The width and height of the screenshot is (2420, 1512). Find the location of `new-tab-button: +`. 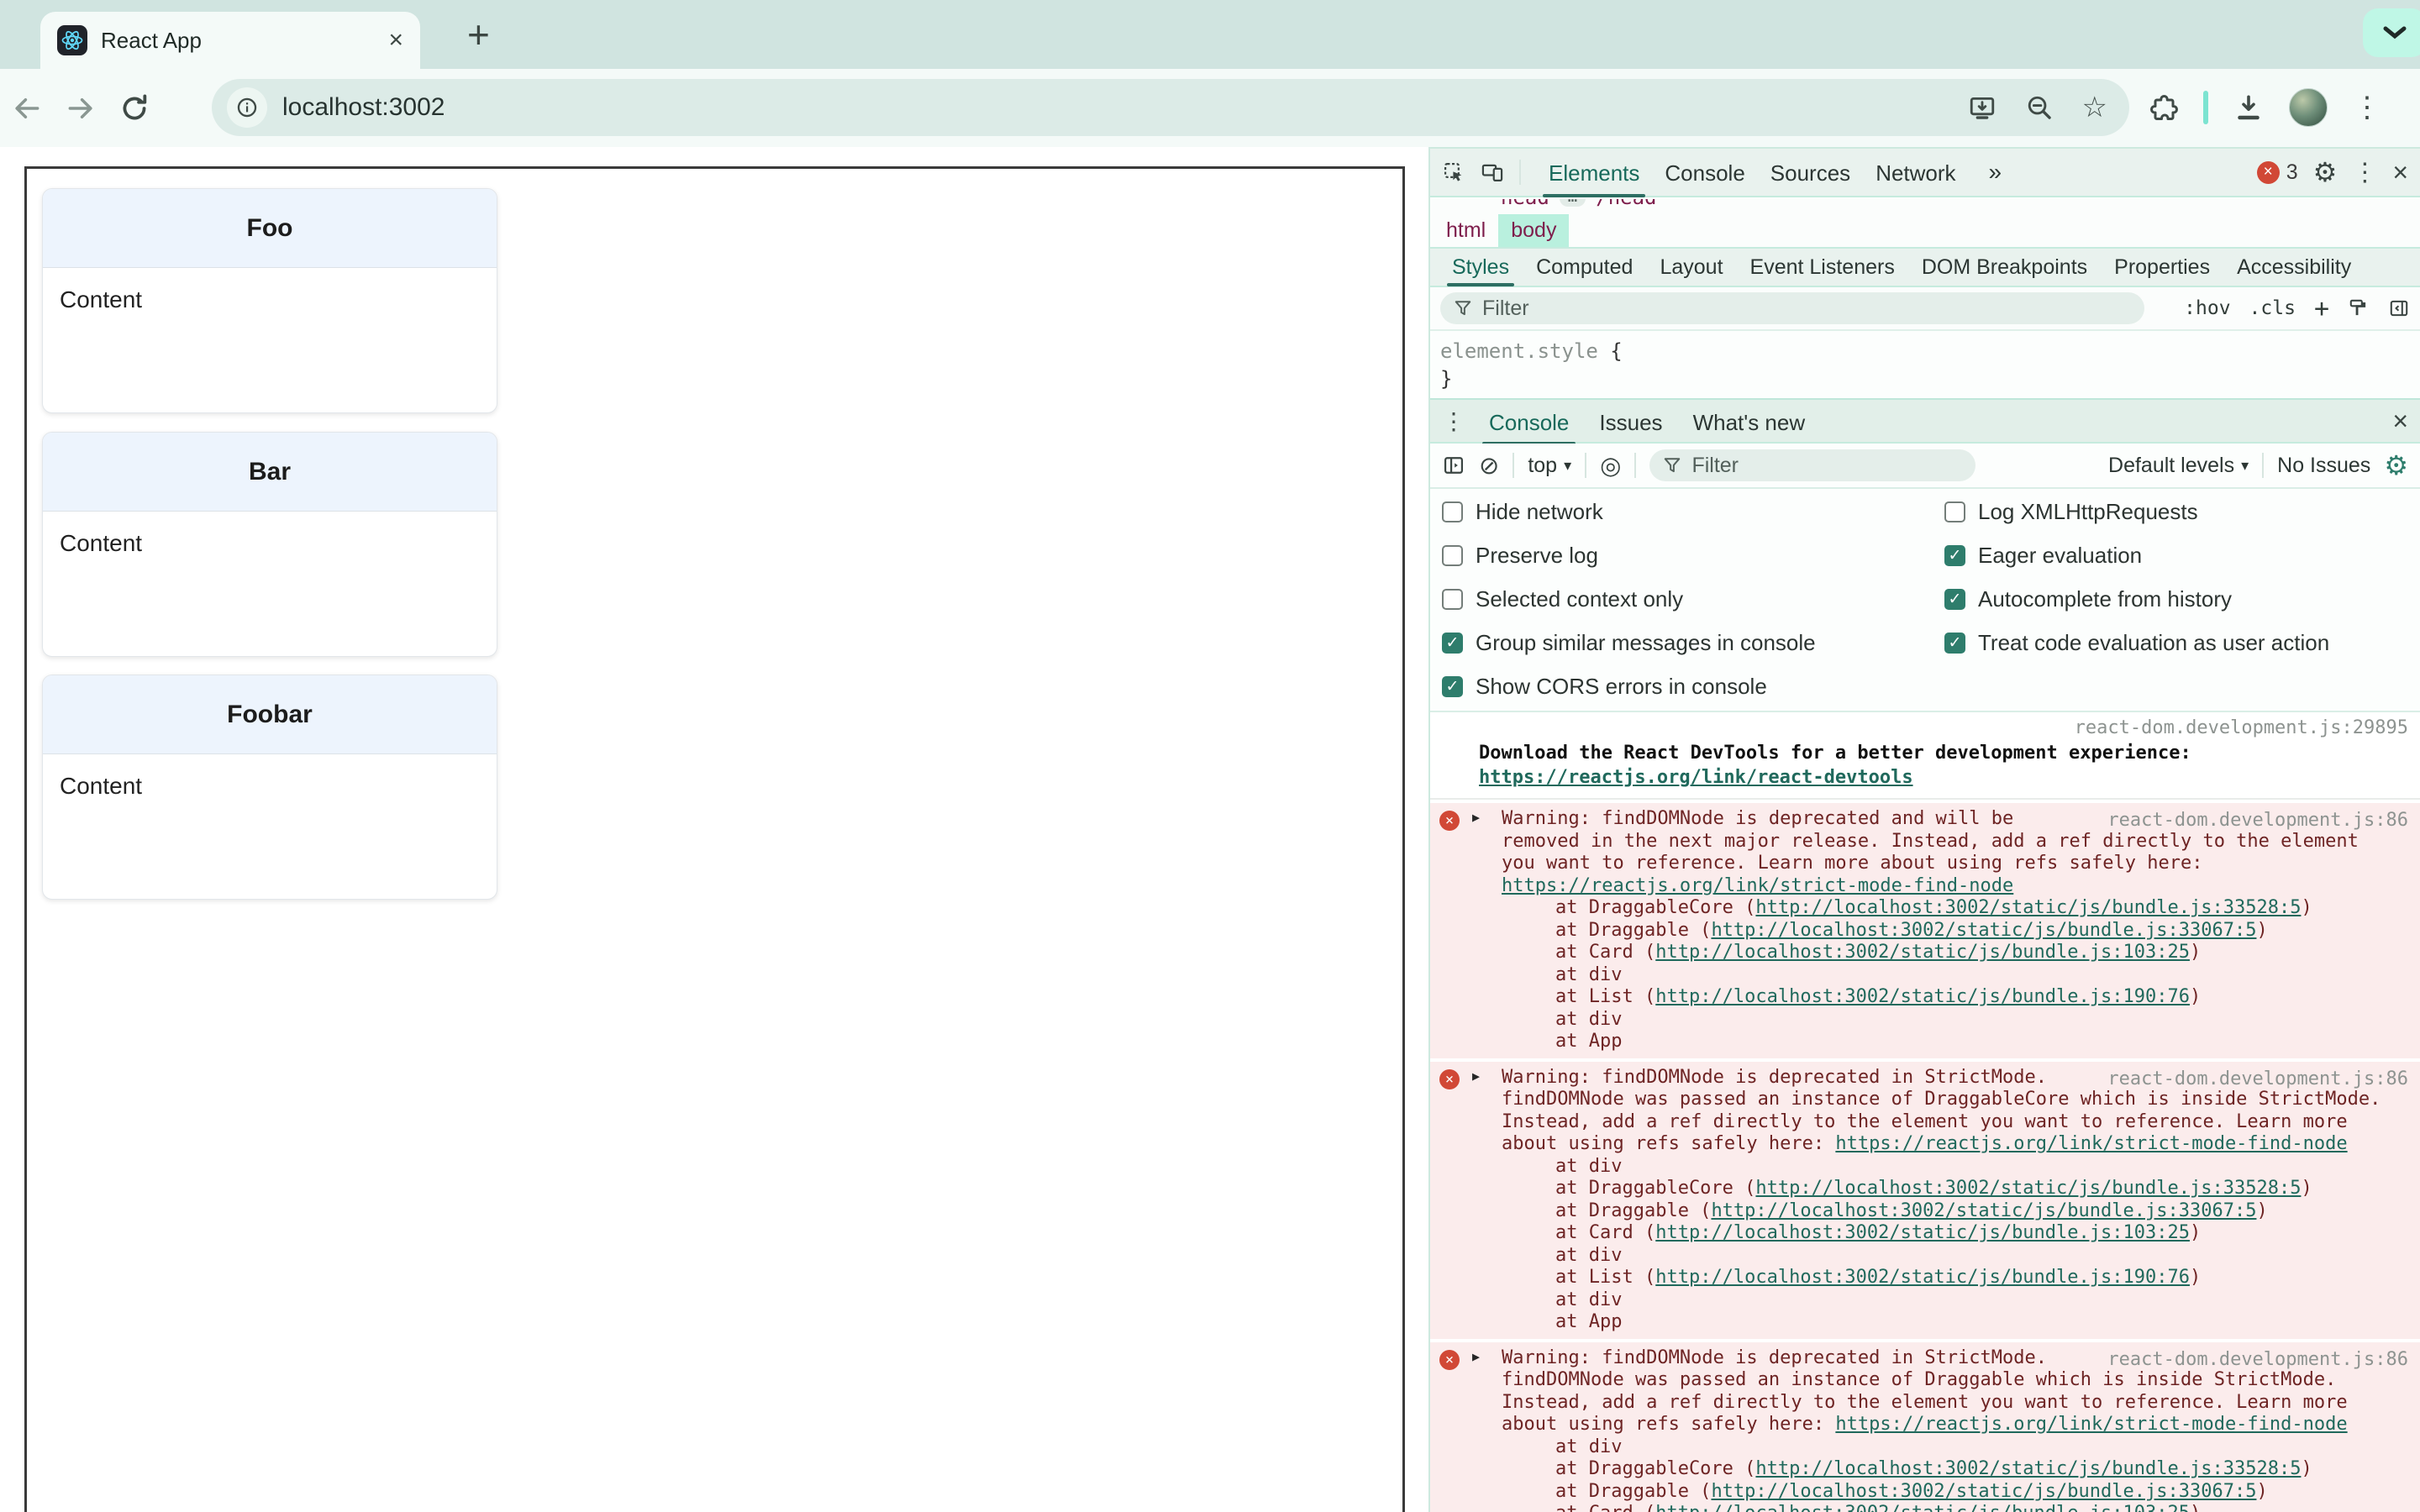

new-tab-button: + is located at coordinates (479, 34).